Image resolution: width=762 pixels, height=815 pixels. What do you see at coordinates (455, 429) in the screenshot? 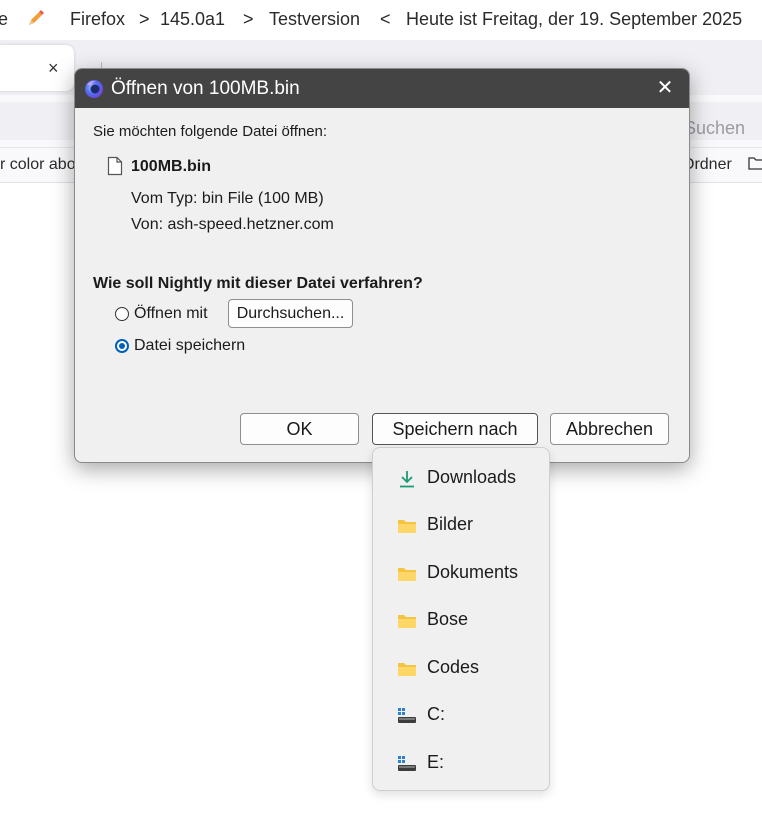
I see `save-to-button: Speichern nach` at bounding box center [455, 429].